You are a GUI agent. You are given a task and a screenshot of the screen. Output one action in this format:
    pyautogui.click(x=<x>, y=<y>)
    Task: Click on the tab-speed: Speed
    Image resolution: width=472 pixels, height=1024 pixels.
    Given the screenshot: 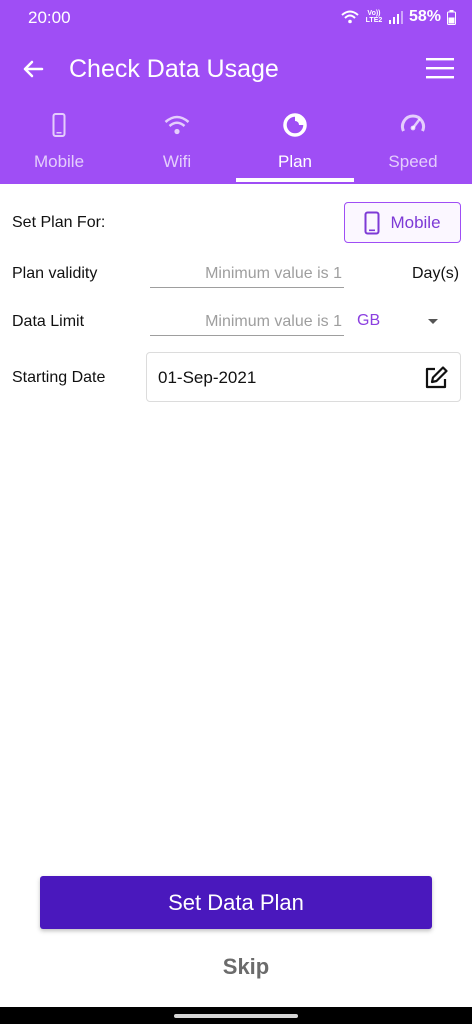 What is the action you would take?
    pyautogui.click(x=413, y=144)
    